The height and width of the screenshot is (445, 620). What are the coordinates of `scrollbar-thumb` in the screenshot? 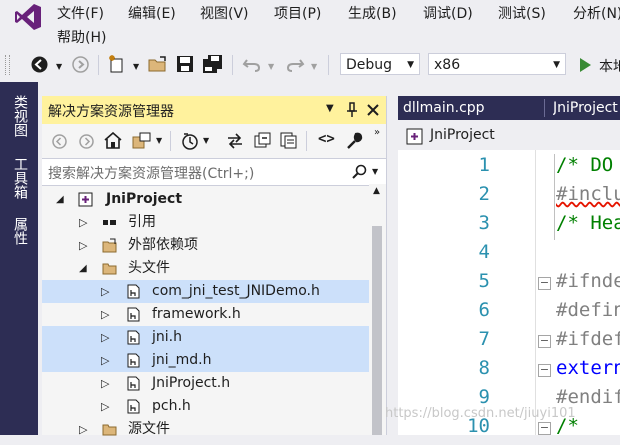 It's located at (377, 330).